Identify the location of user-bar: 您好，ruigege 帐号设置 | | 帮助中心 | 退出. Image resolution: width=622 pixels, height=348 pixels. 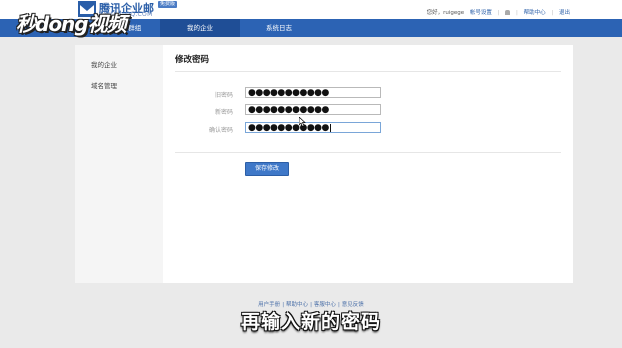
(496, 12).